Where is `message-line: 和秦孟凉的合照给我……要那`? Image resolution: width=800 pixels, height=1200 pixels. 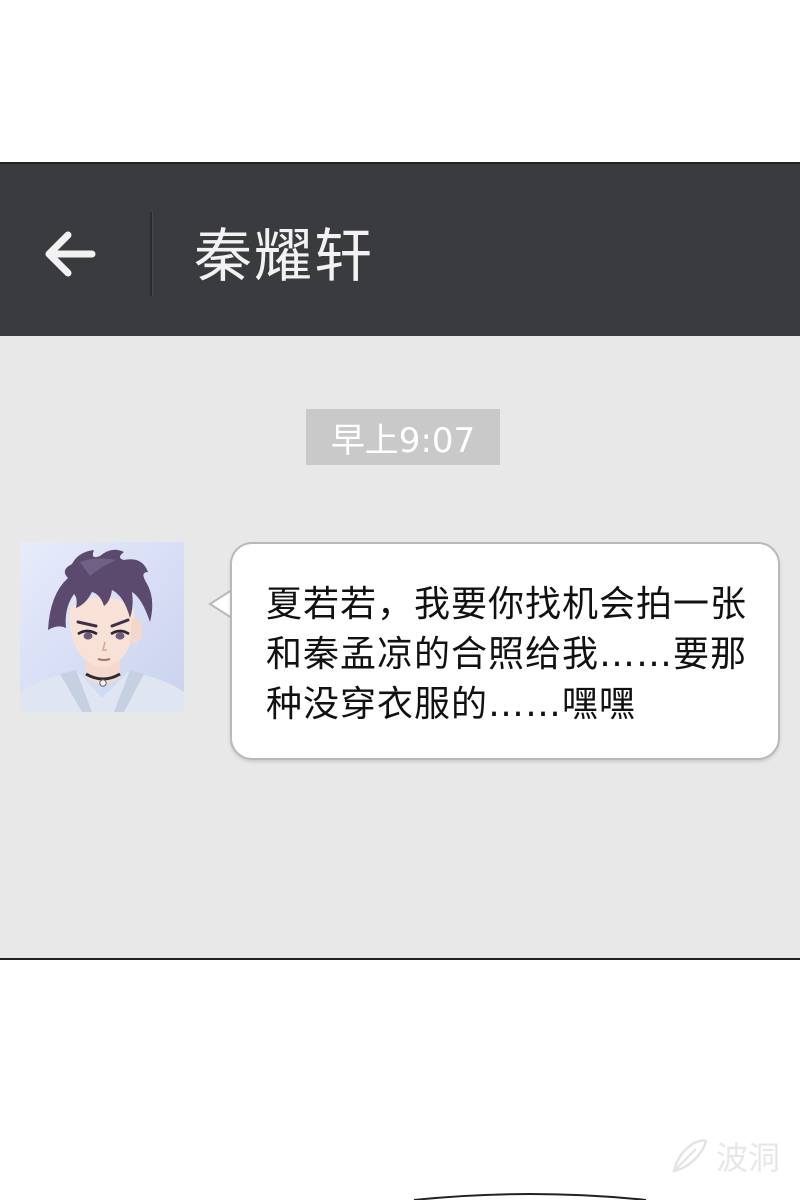
message-line: 和秦孟凉的合照给我……要那 is located at coordinates (507, 654).